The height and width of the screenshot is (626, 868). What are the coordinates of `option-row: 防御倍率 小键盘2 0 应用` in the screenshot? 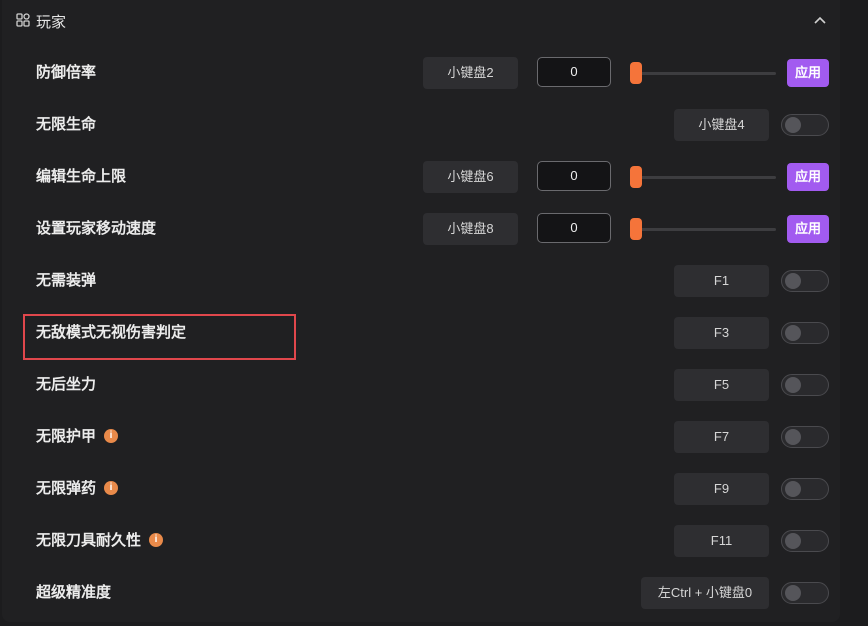 It's located at (421, 73).